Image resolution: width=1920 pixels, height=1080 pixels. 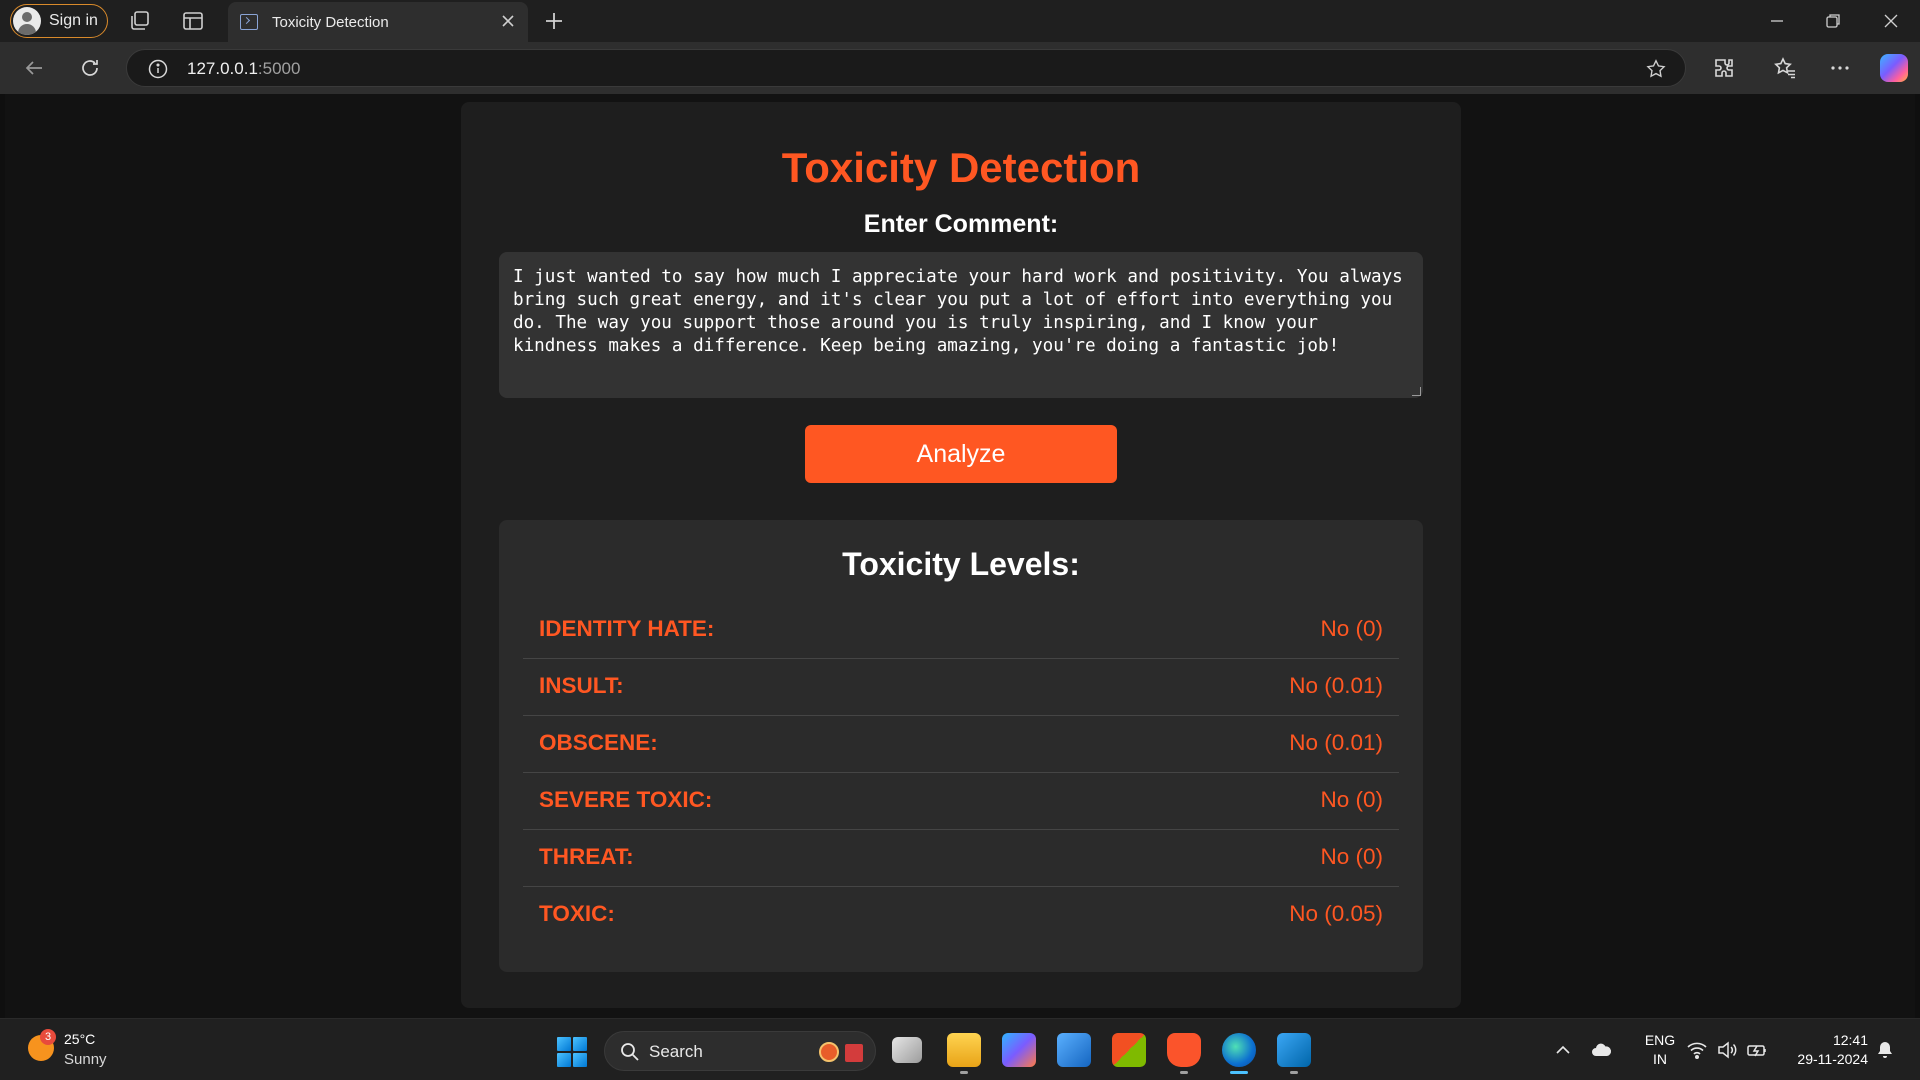 What do you see at coordinates (1563, 1050) in the screenshot?
I see `chevron-up-icon` at bounding box center [1563, 1050].